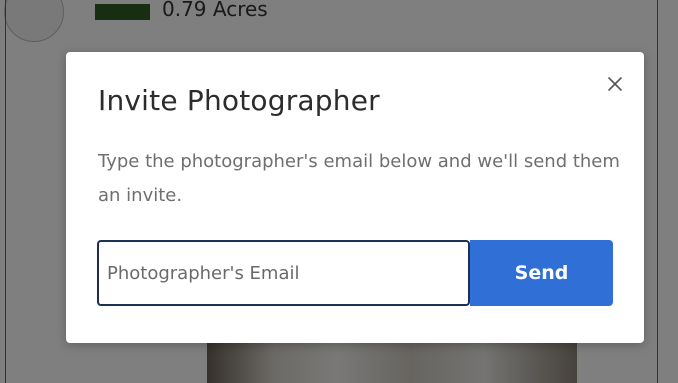  What do you see at coordinates (283, 273) in the screenshot?
I see `photographer-email-input` at bounding box center [283, 273].